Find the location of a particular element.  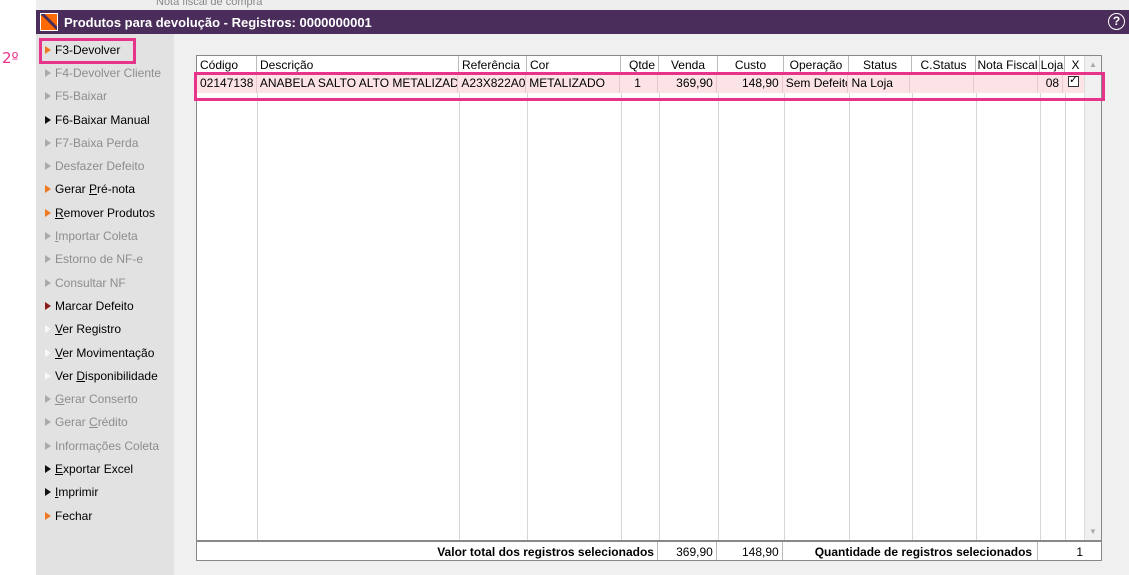

sidebar-item-gerar-pre-nota: Gerar Pré-nota is located at coordinates (105, 189).